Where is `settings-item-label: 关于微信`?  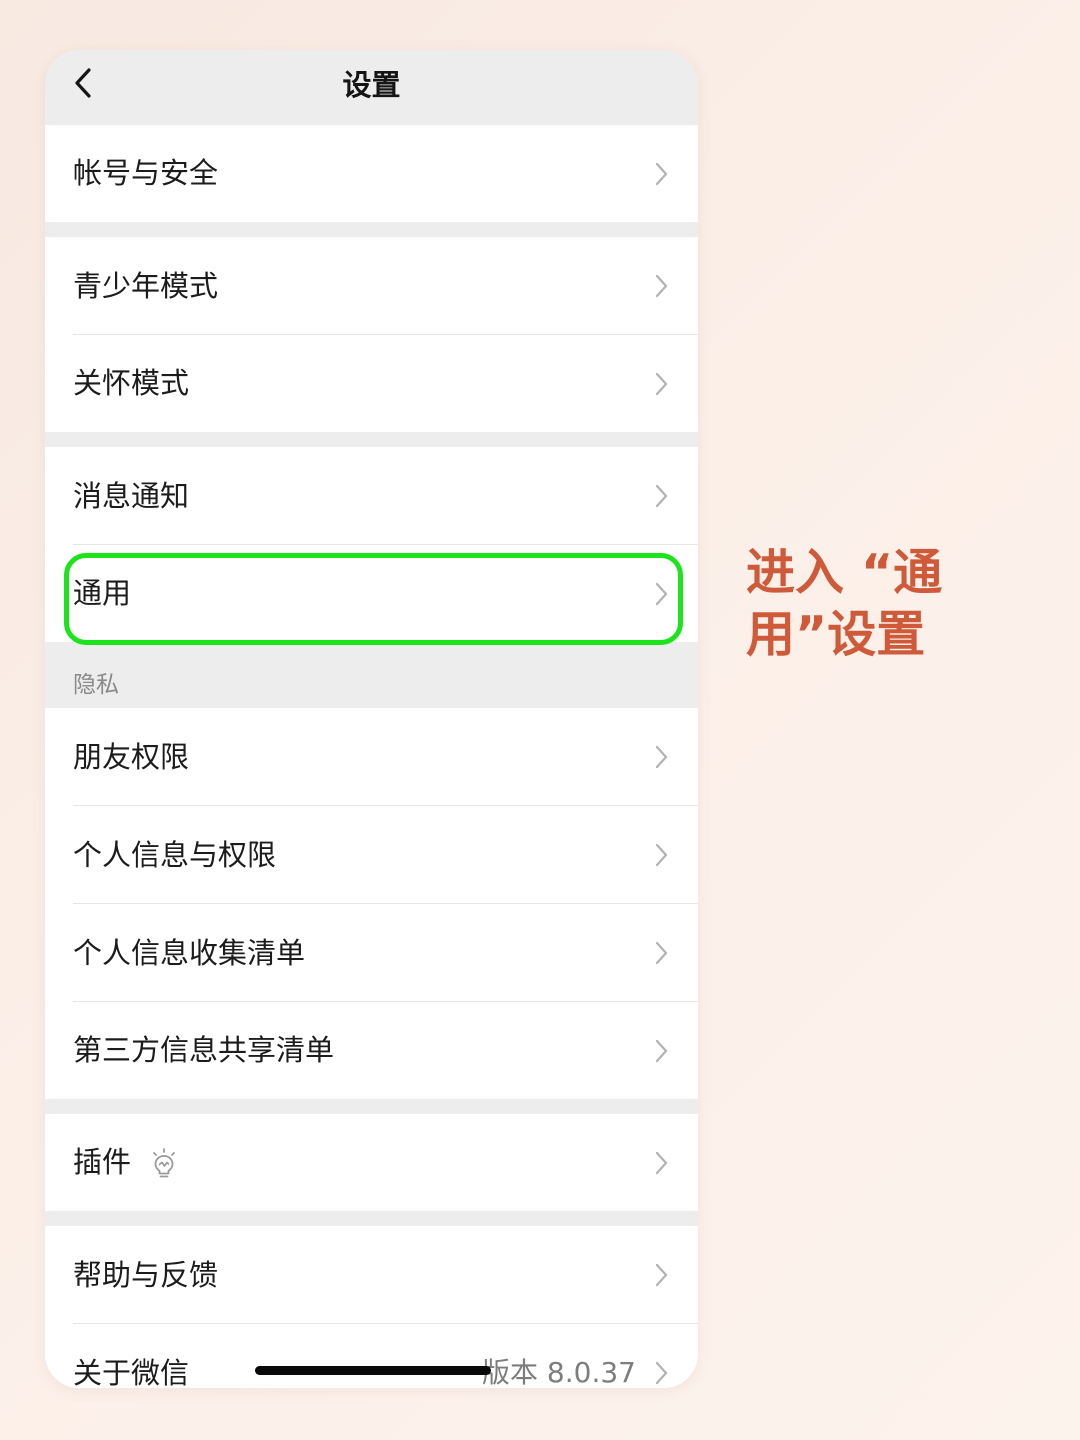
settings-item-label: 关于微信 is located at coordinates (131, 1372).